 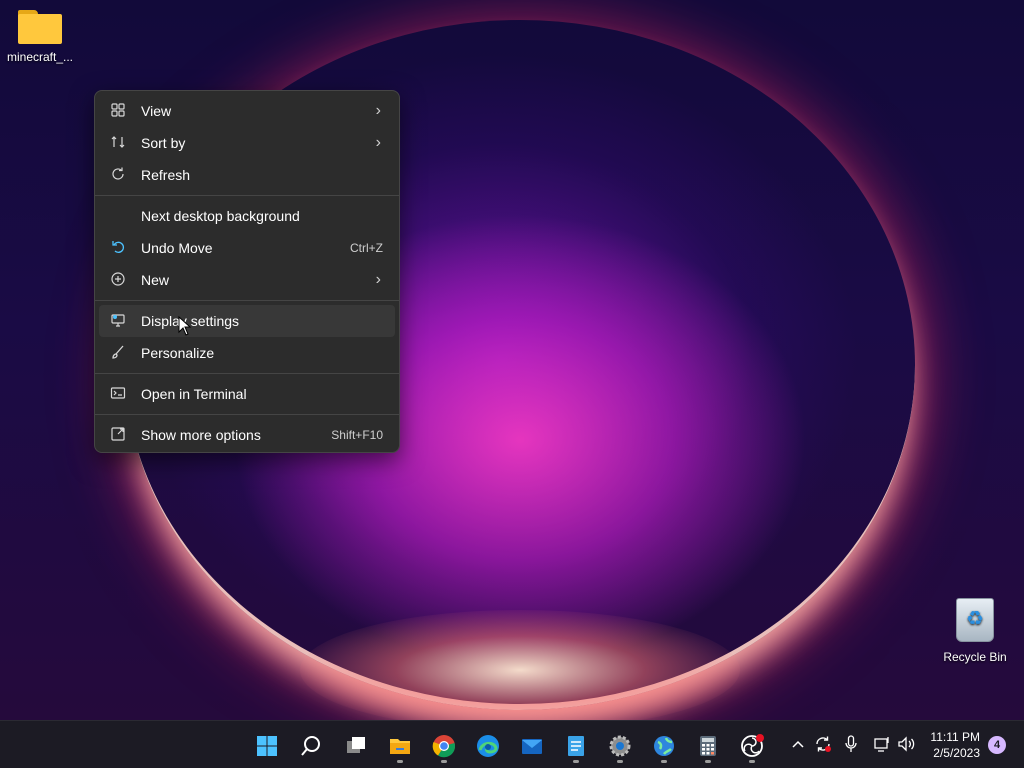 I want to click on menu-item-label: Personalize, so click(x=178, y=353).